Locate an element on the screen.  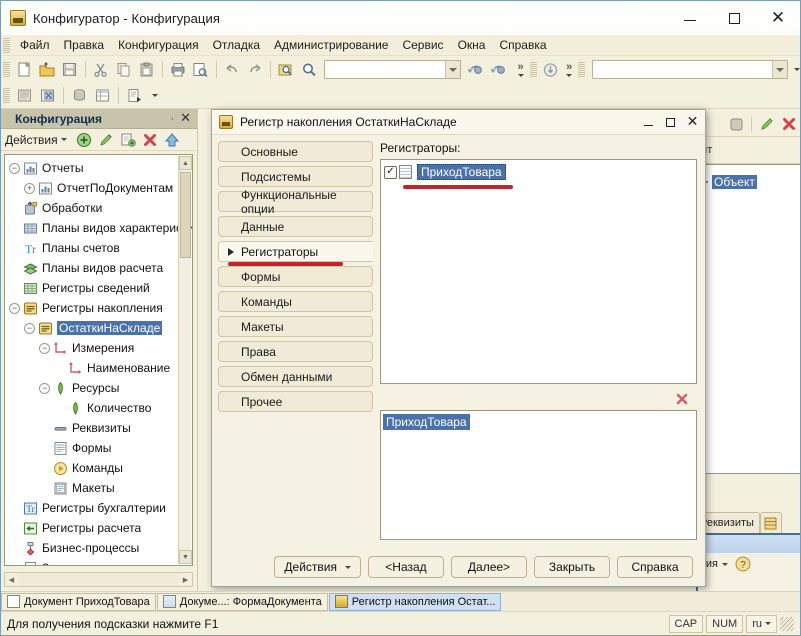
tree-node: Планы видов расчета is located at coordinates (98, 268).